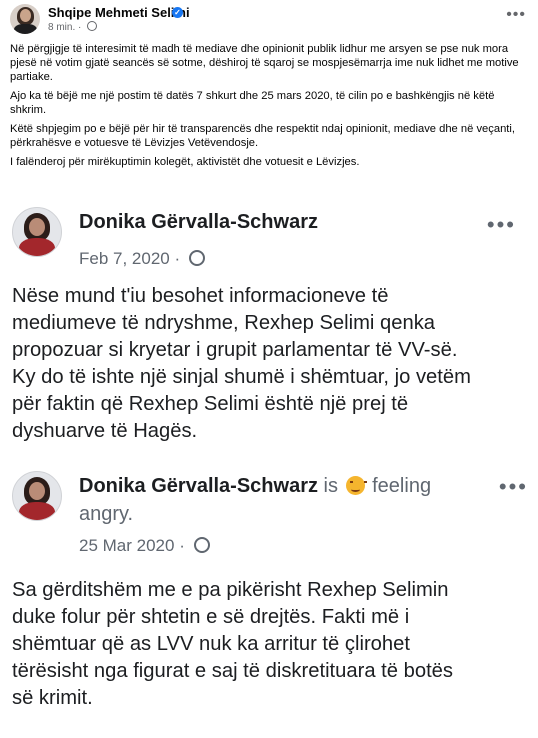 The height and width of the screenshot is (738, 538). I want to click on post-time: 8 min., so click(61, 27).